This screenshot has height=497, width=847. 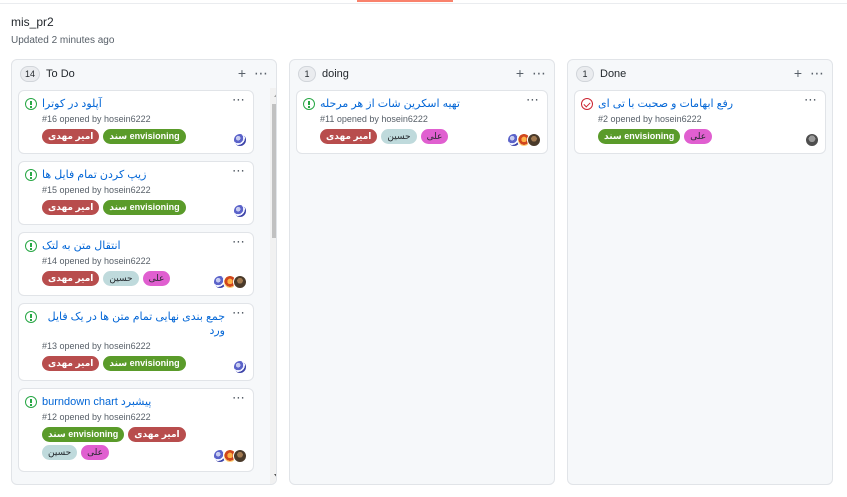 I want to click on card-meta: #16 opened by hosein6222, so click(x=96, y=119).